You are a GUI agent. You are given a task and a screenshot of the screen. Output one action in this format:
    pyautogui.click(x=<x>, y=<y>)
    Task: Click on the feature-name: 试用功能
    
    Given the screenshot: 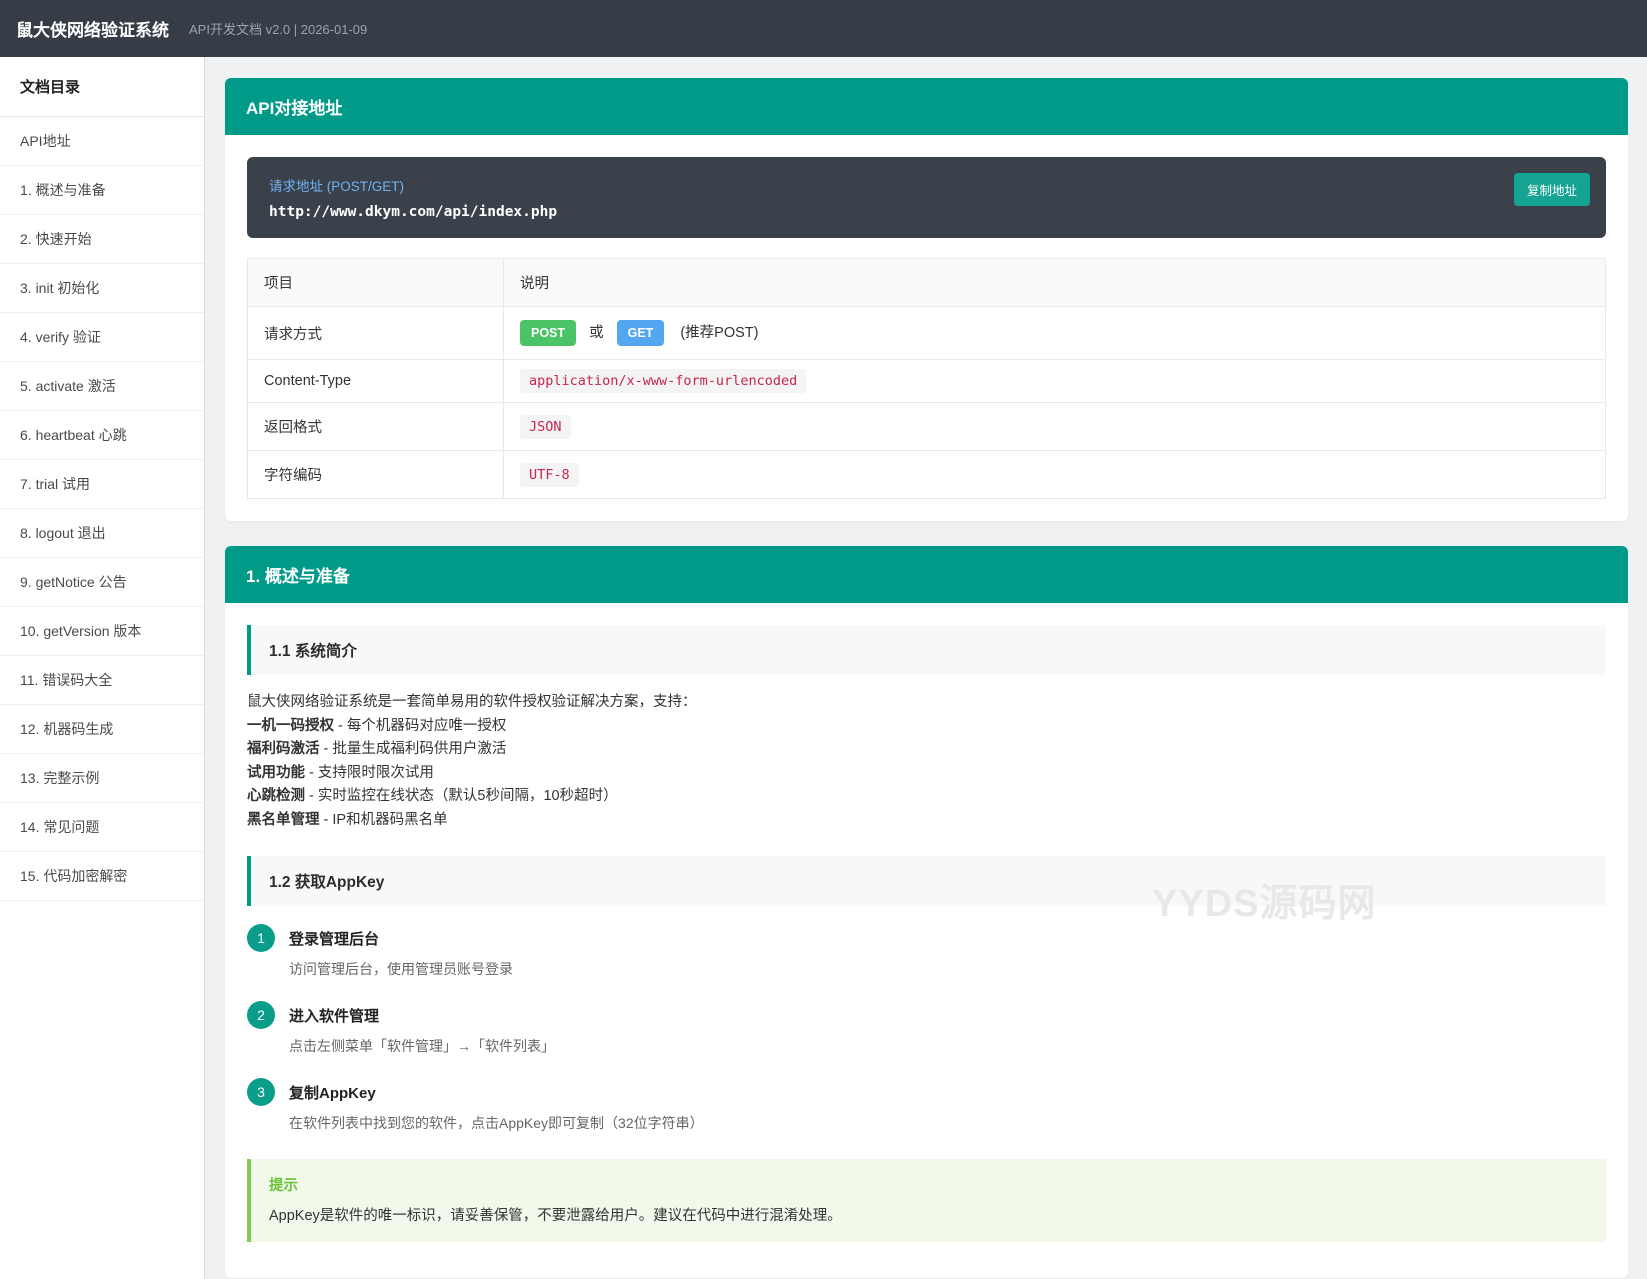 What is the action you would take?
    pyautogui.click(x=276, y=772)
    